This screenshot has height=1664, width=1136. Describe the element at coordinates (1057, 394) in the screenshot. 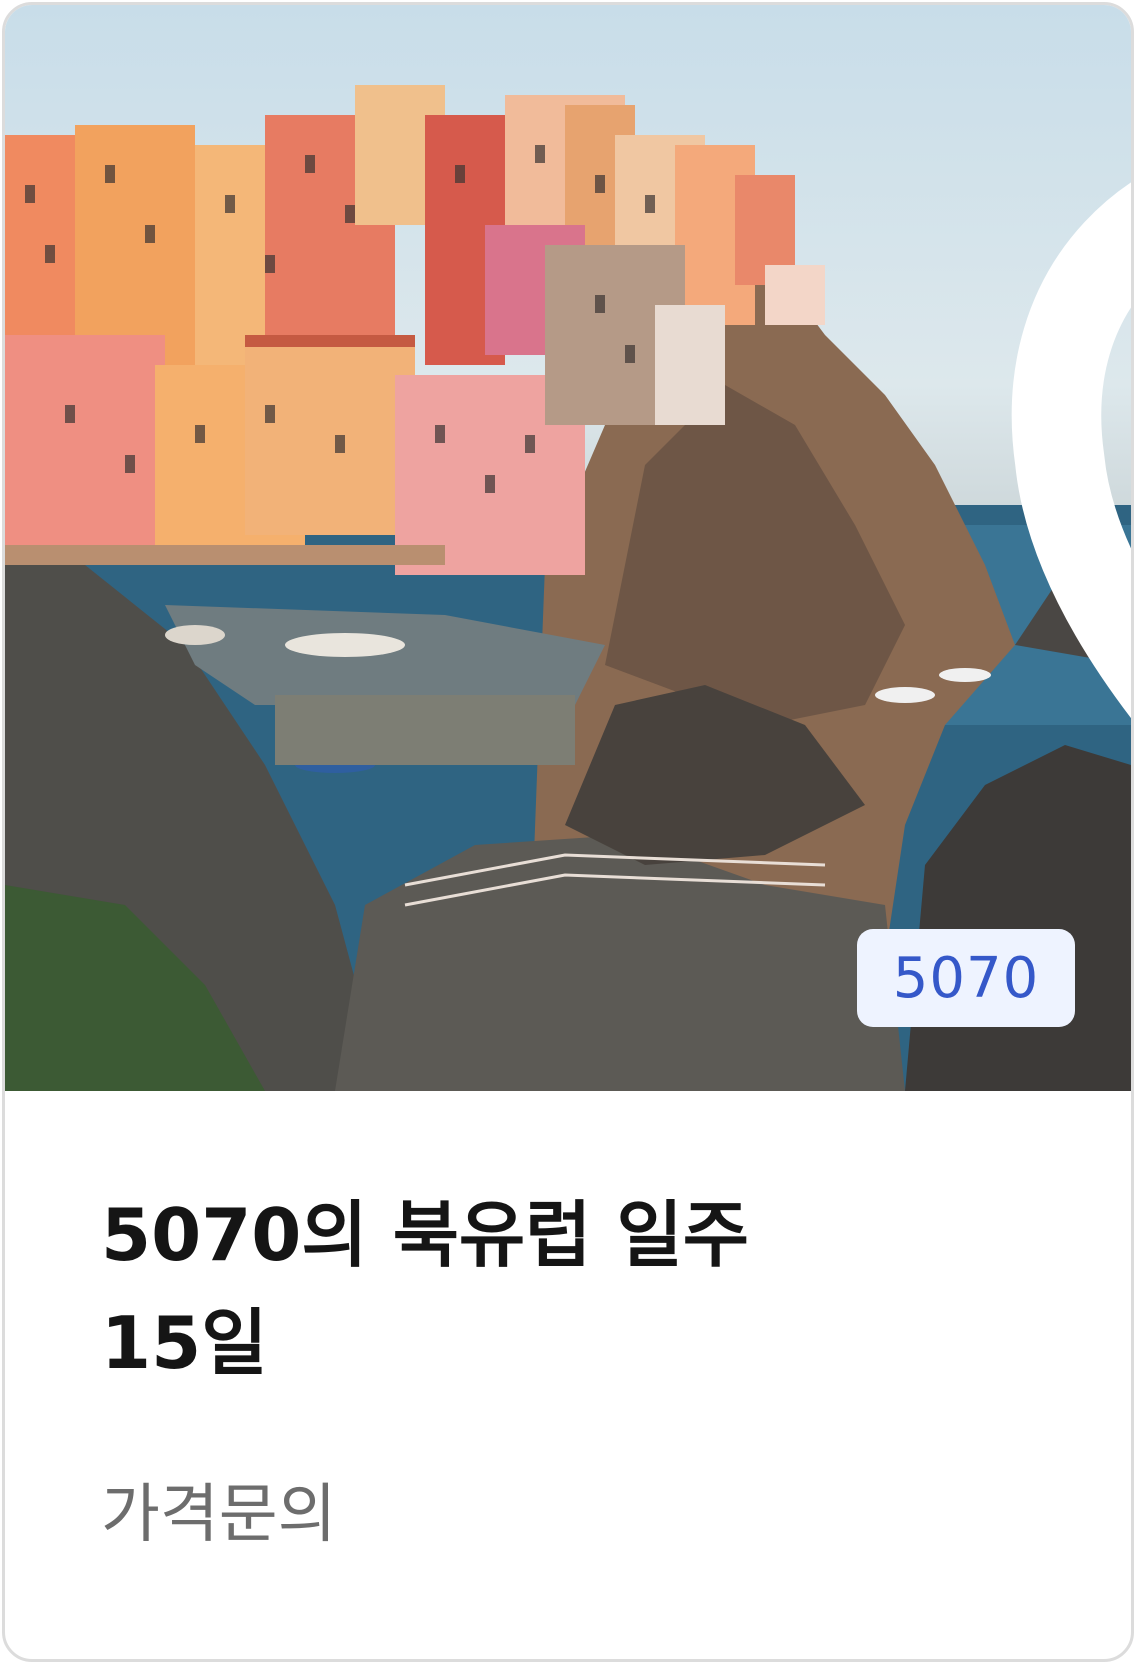

I see `favorite-heart-icon` at that location.